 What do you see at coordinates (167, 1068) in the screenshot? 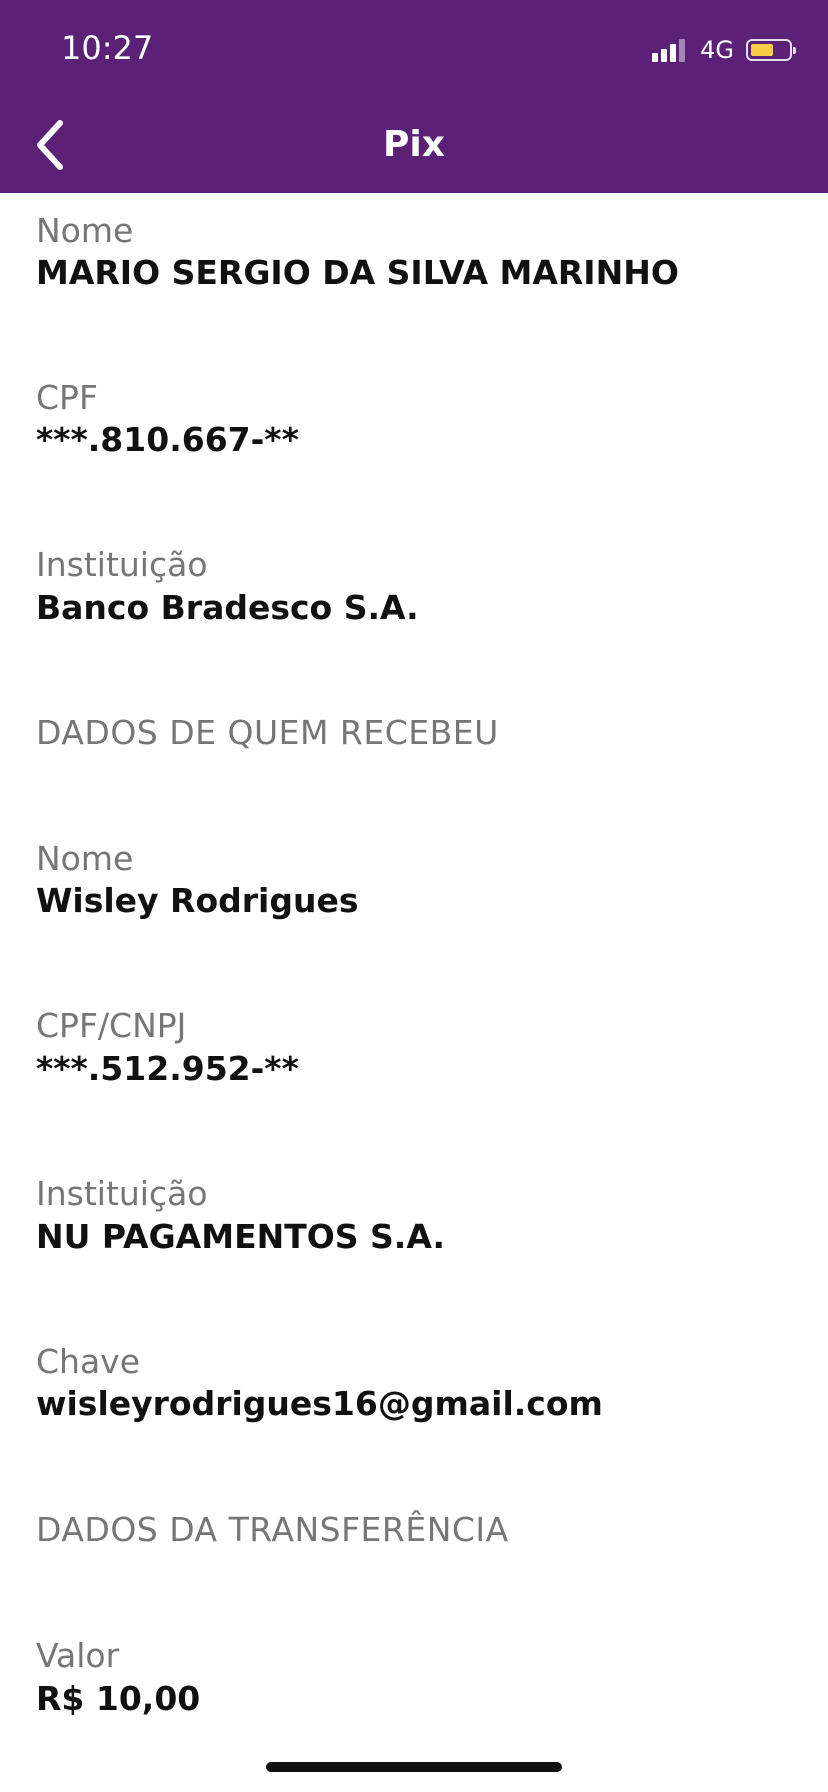
I see `receiver-doc-value: ***.512.952-**` at bounding box center [167, 1068].